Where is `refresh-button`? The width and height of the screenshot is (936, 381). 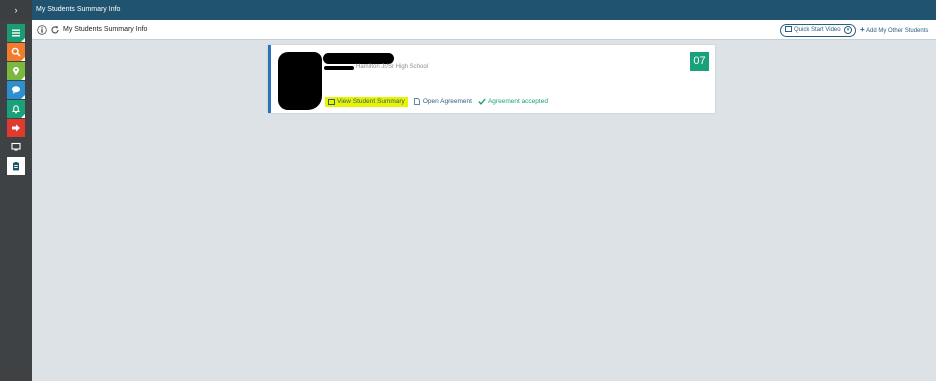
refresh-button is located at coordinates (55, 30).